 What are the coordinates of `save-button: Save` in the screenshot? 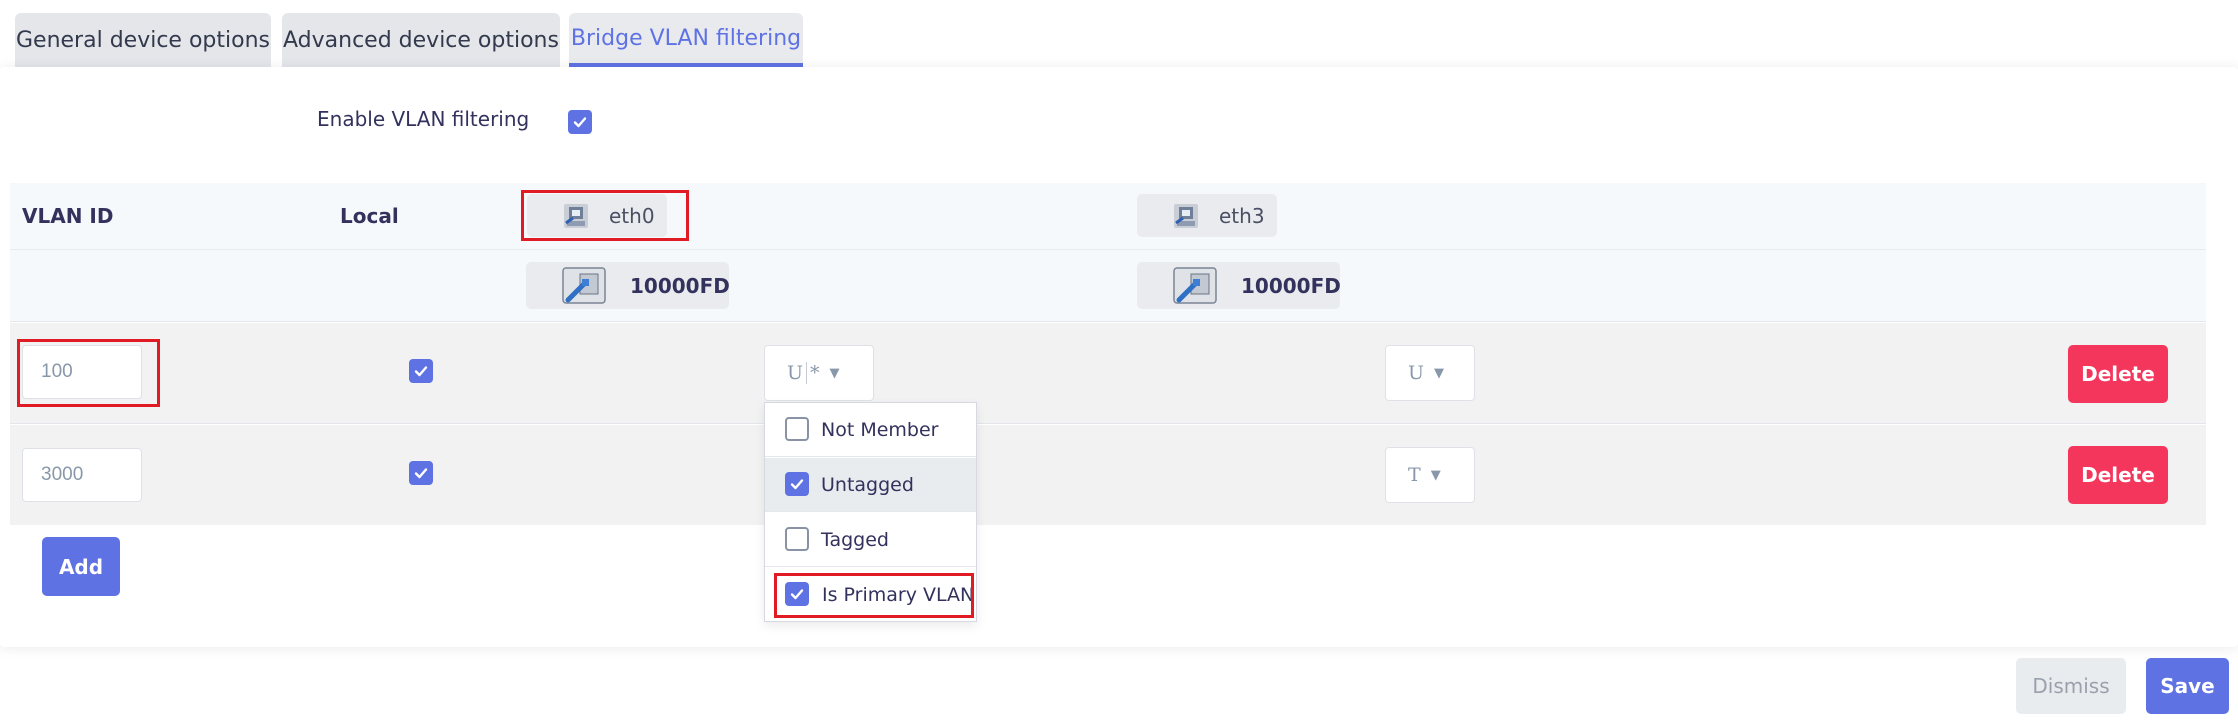 It's located at (2187, 686).